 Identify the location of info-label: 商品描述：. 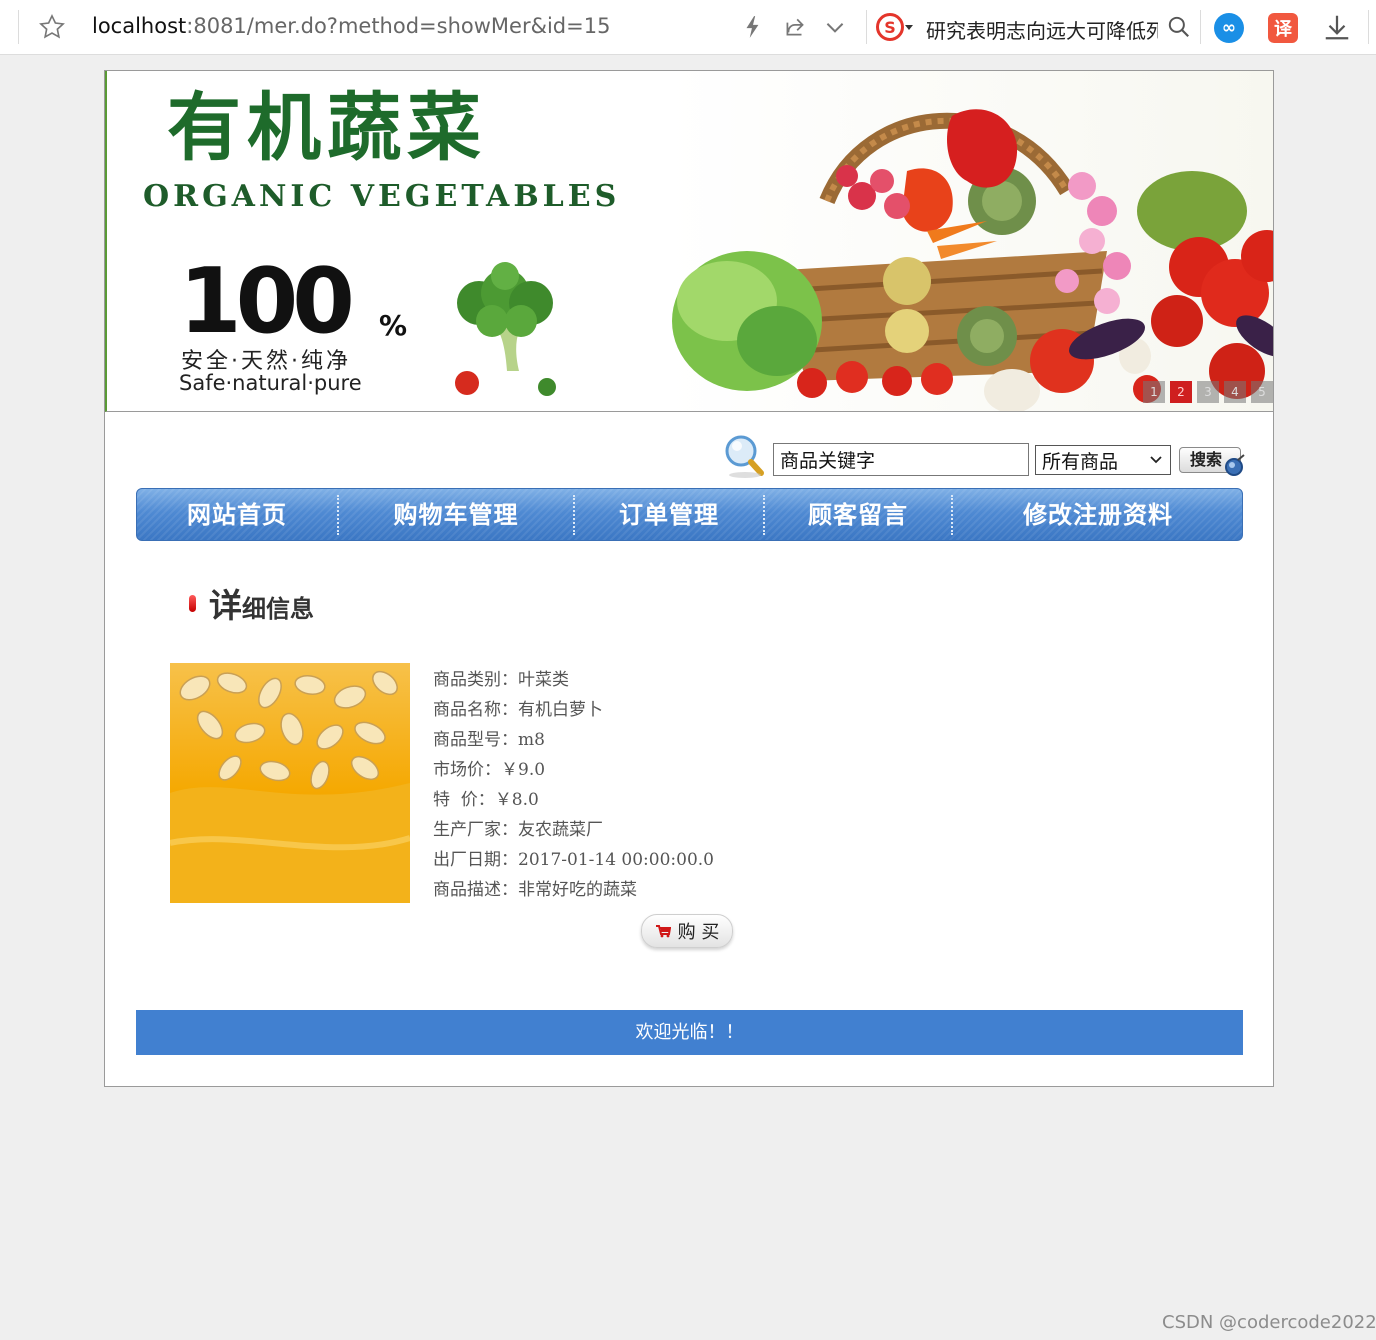
(475, 890).